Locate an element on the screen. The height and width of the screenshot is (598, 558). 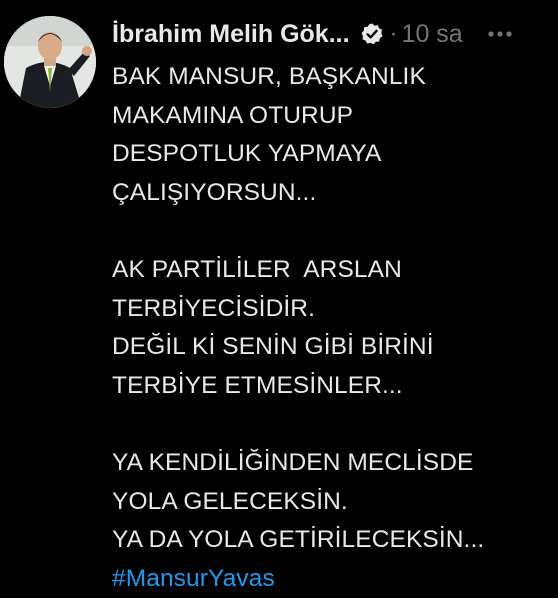
verified-badge-icon is located at coordinates (372, 34).